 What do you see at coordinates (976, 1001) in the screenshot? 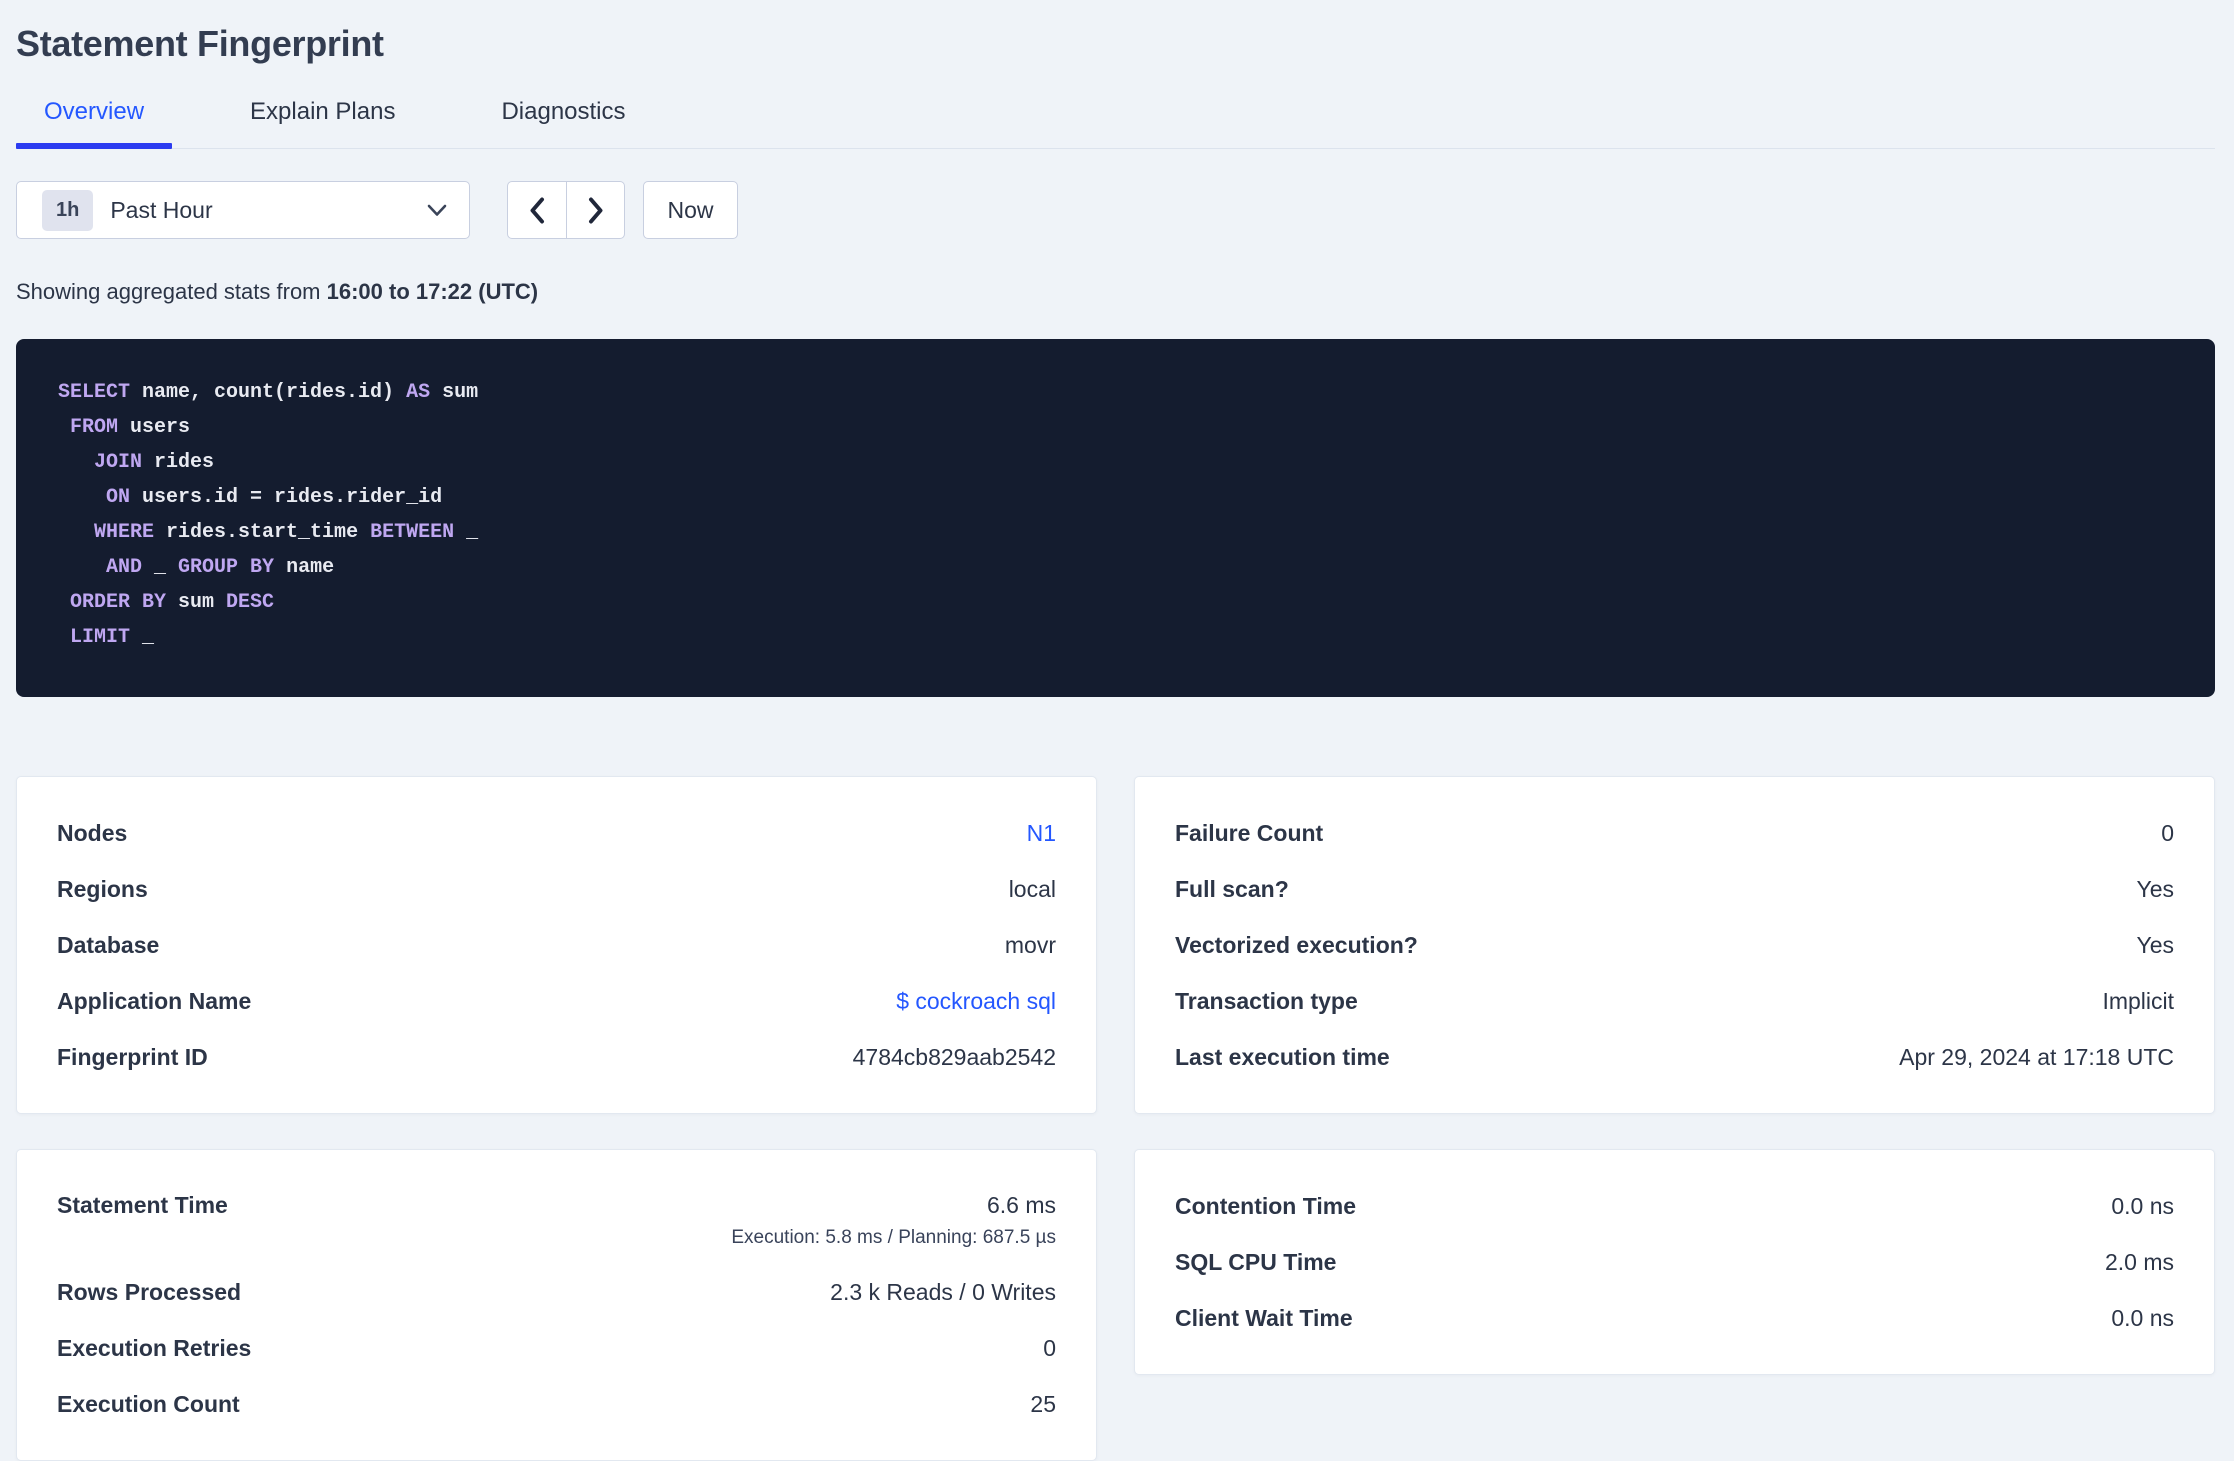
I see `row-value-link: $ cockroach sql` at bounding box center [976, 1001].